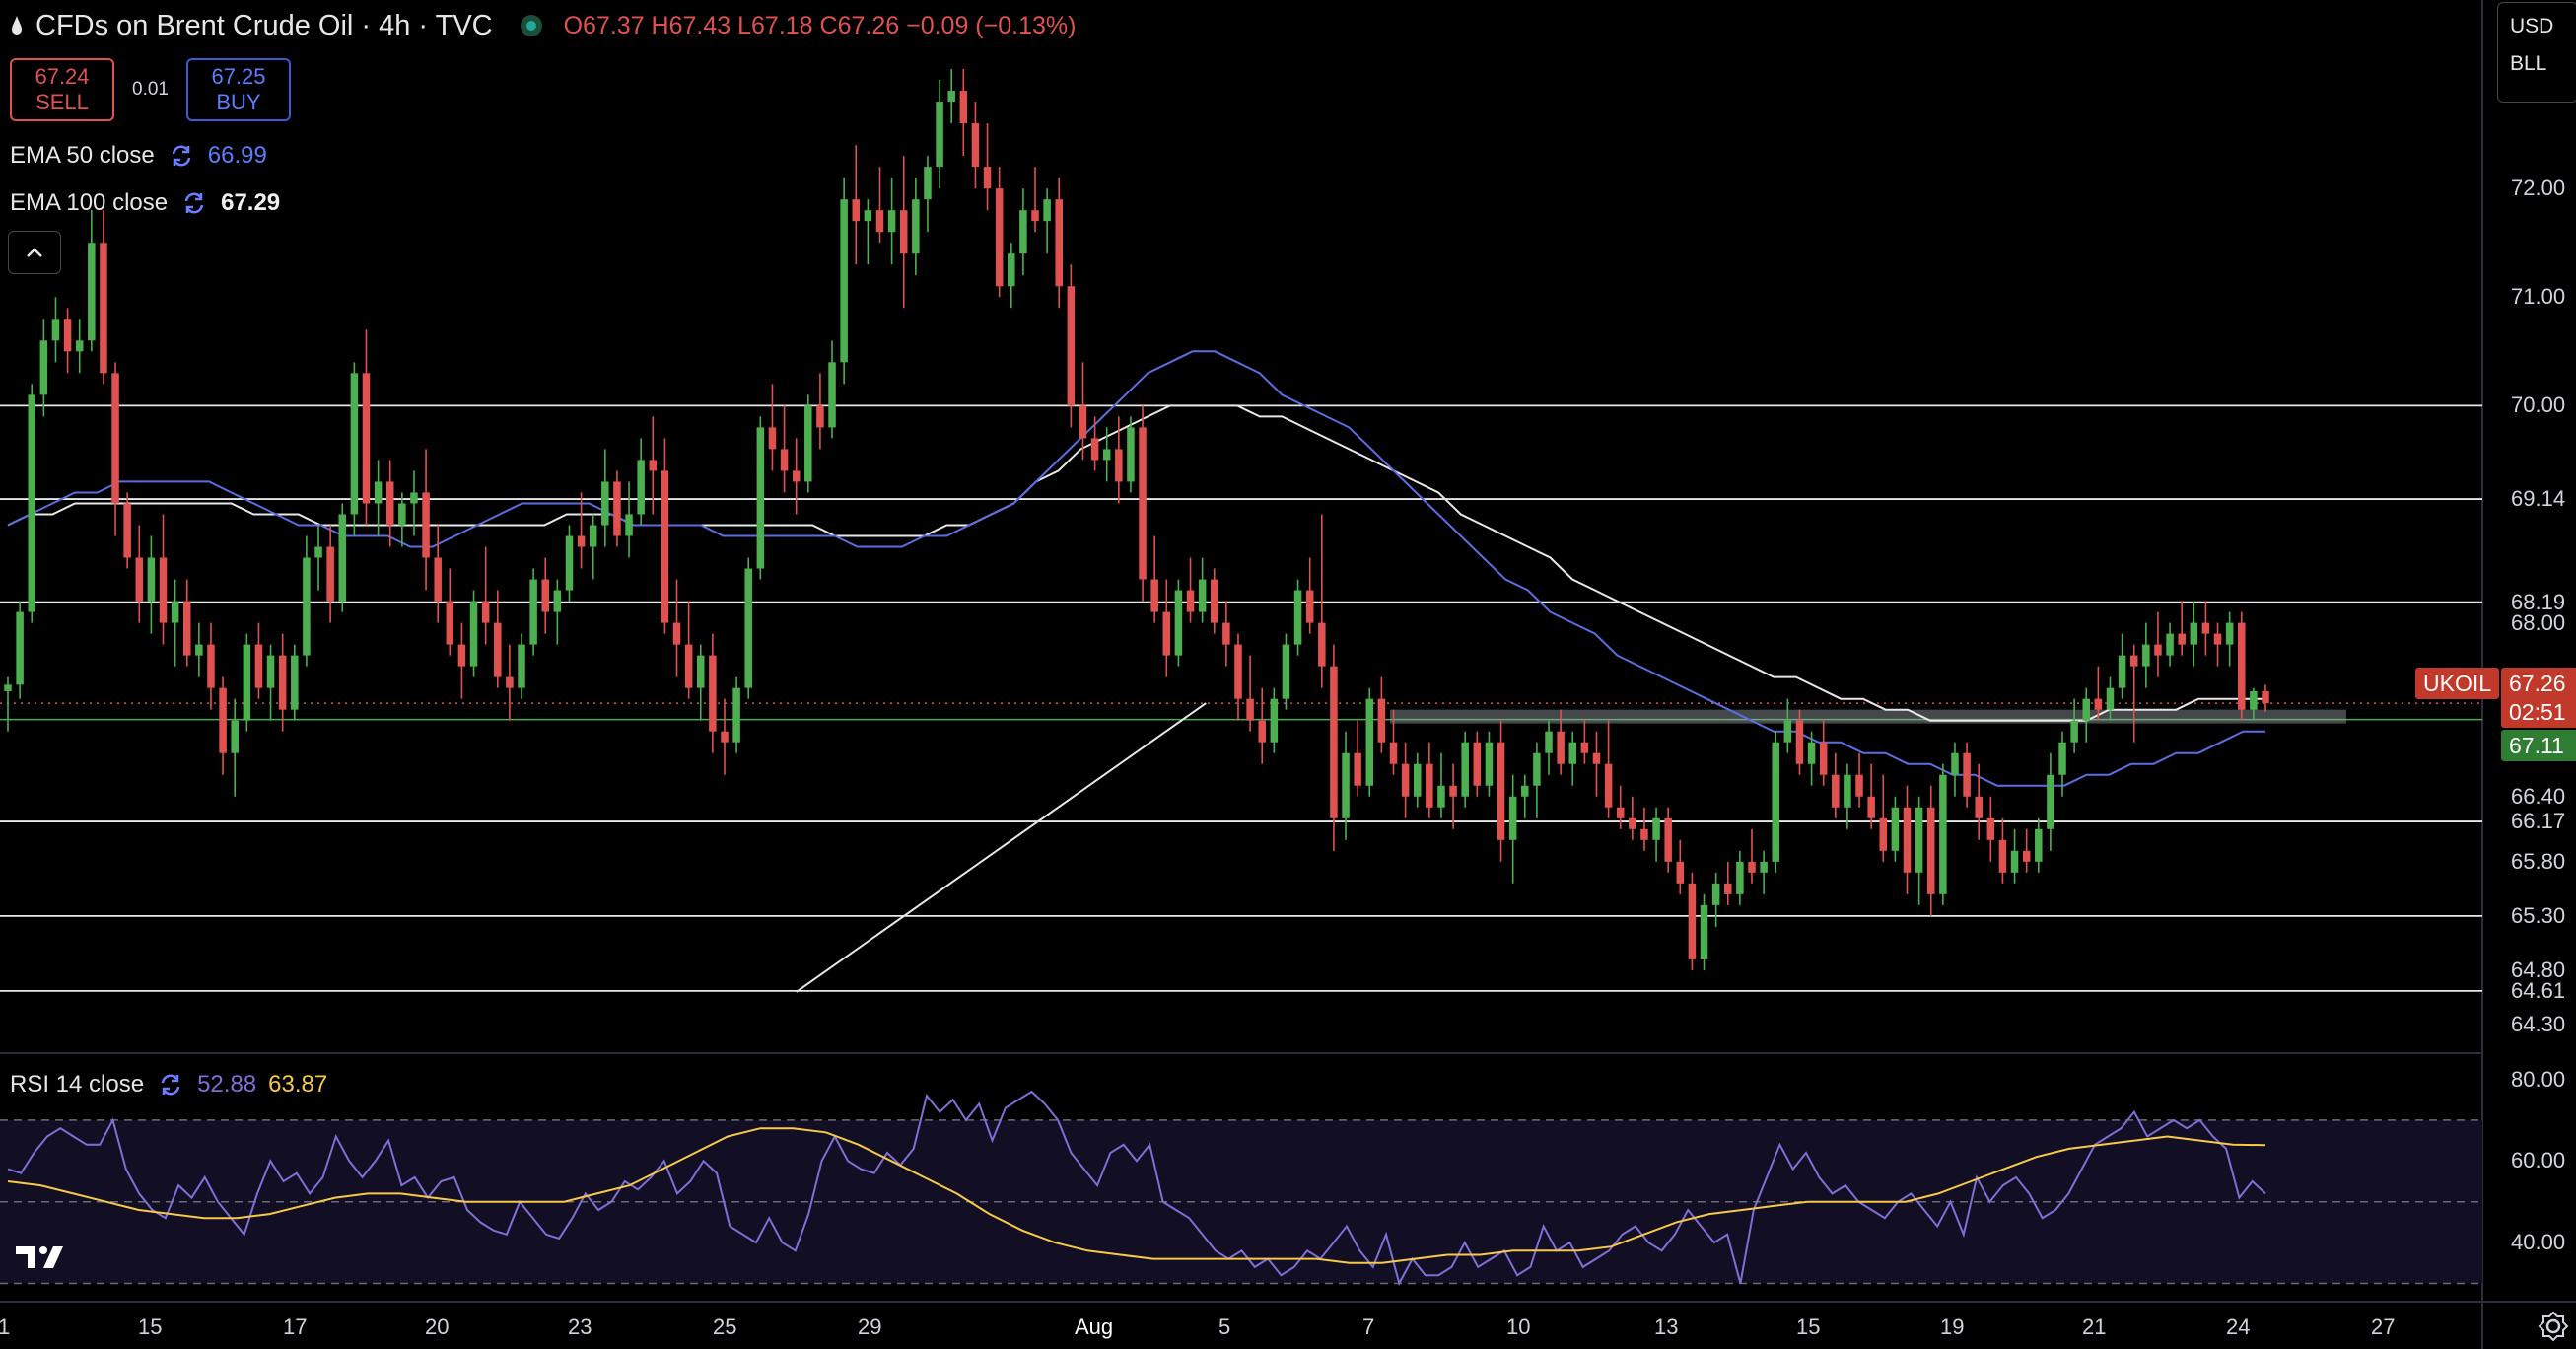 The height and width of the screenshot is (1349, 2576). What do you see at coordinates (238, 90) in the screenshot?
I see `buy-button: 67.25 BUY` at bounding box center [238, 90].